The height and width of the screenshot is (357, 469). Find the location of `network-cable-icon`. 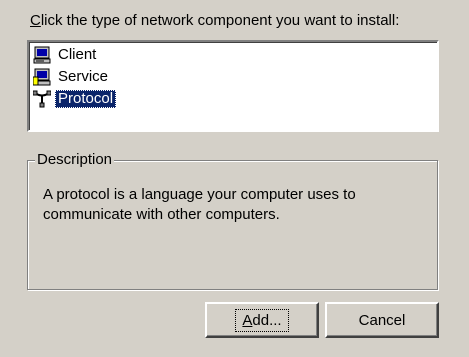

network-cable-icon is located at coordinates (42, 99).